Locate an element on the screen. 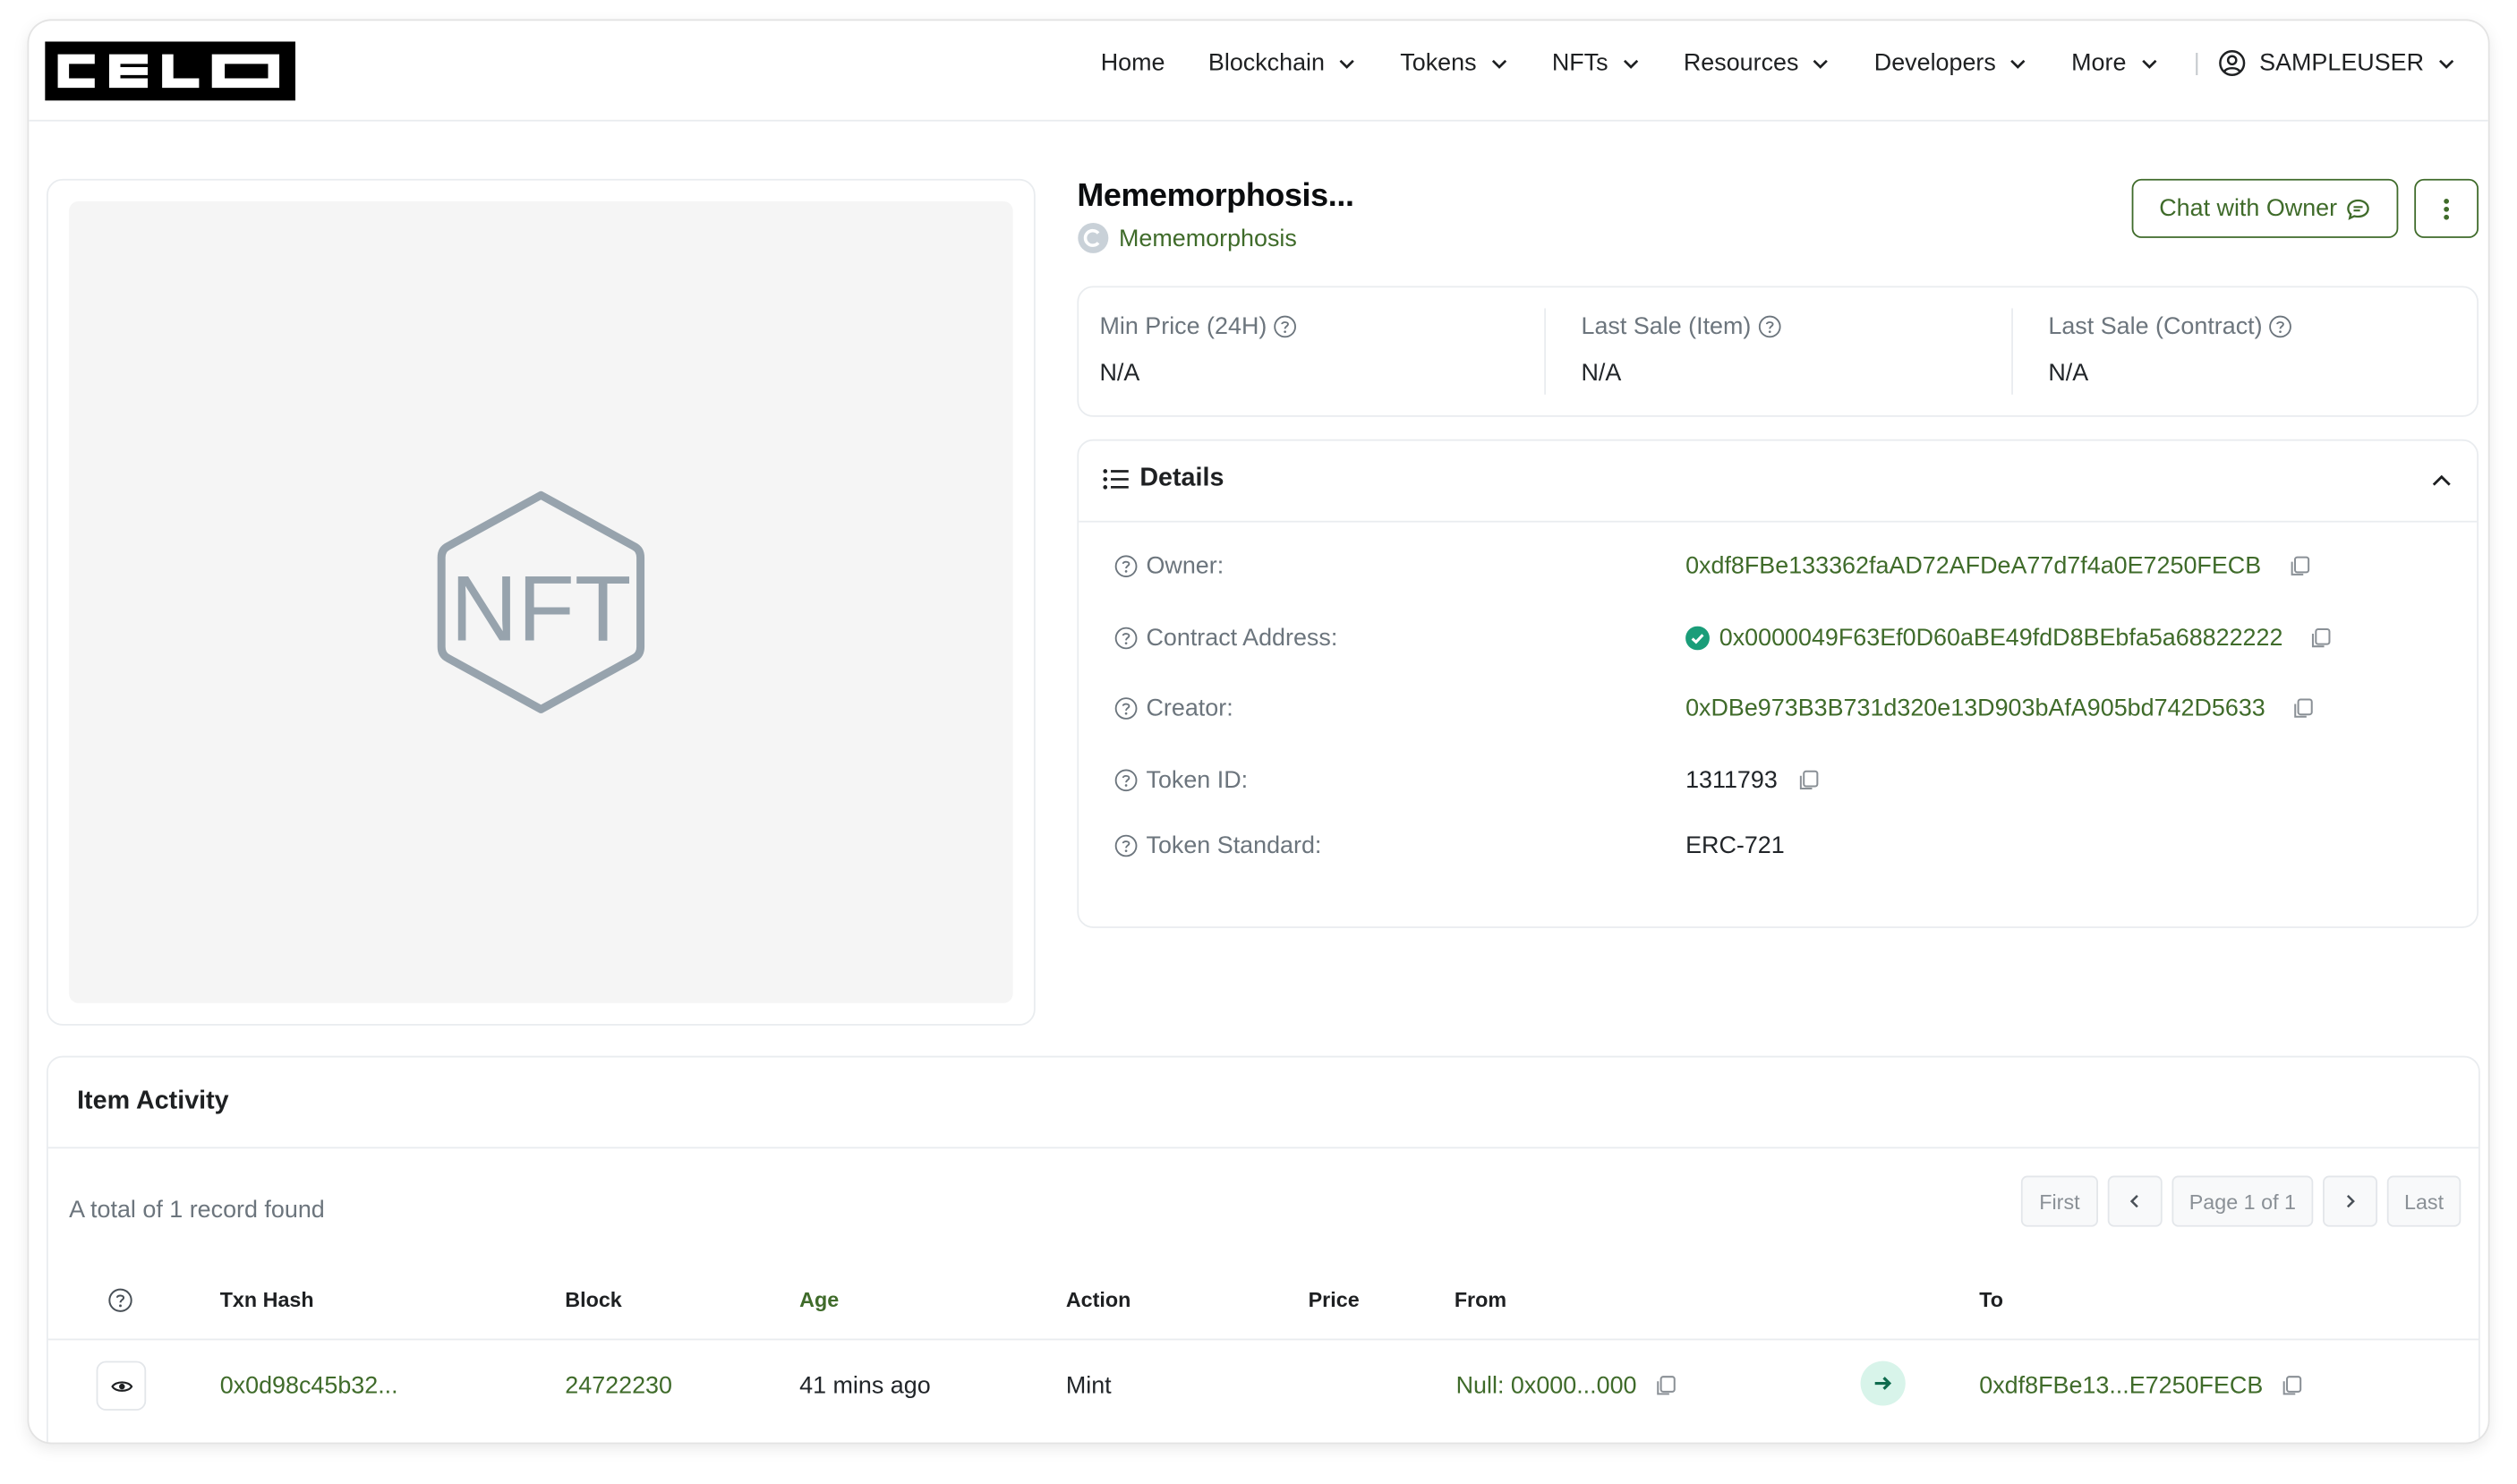  to-address-link: 0xdf8FBe13...E7250FECB is located at coordinates (2141, 1385).